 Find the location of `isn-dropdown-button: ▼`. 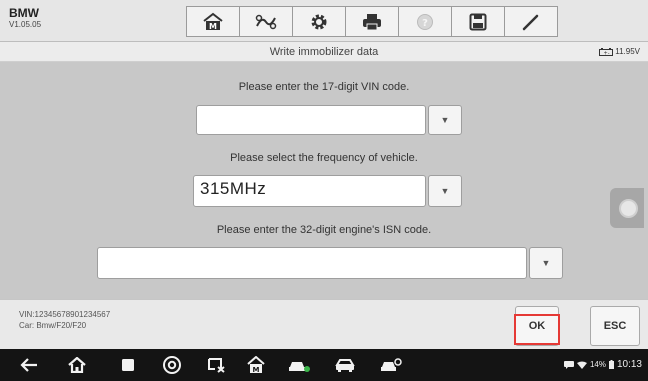

isn-dropdown-button: ▼ is located at coordinates (546, 263).